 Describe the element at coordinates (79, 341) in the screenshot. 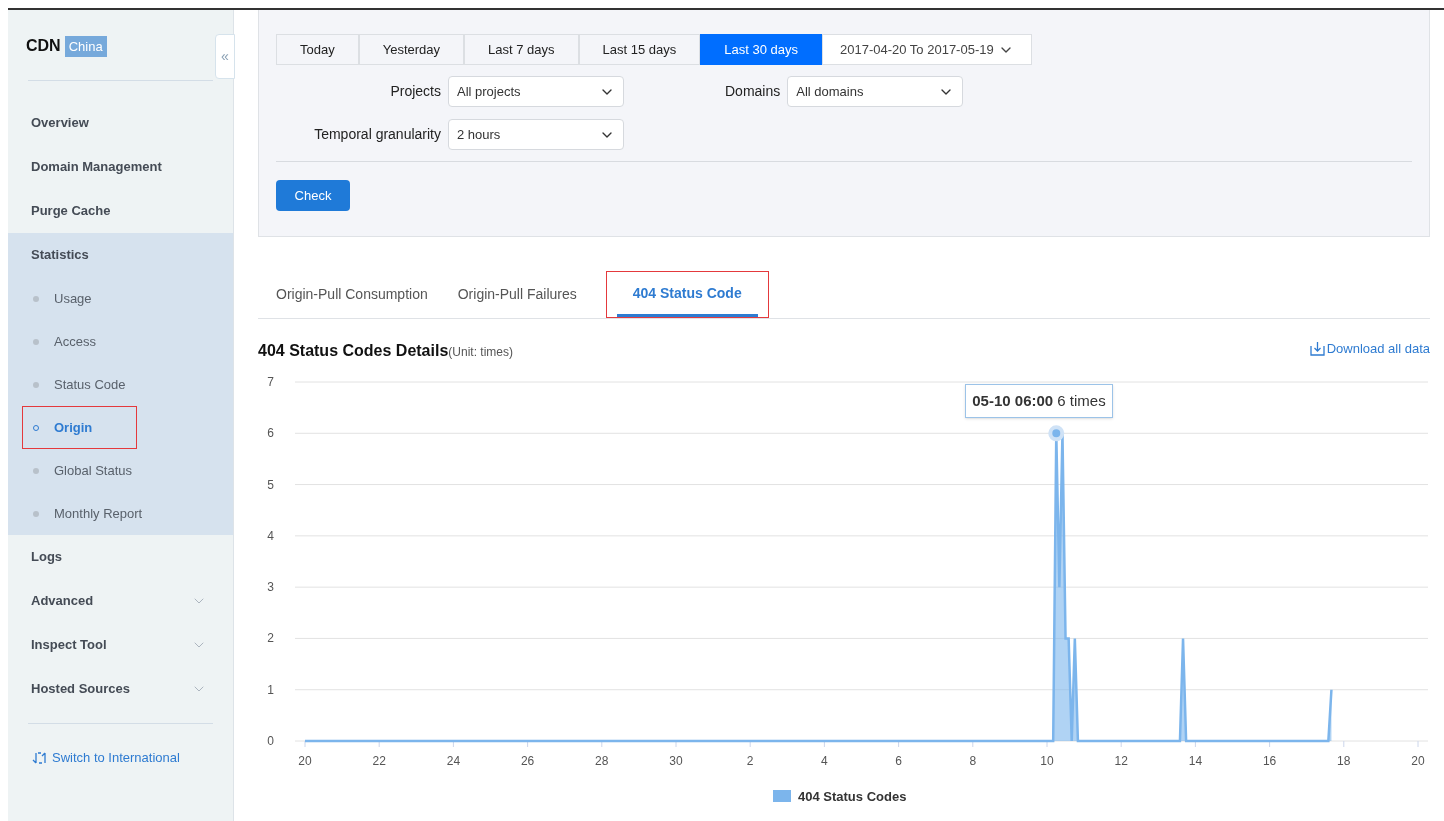

I see `nav-subitem: Access` at that location.